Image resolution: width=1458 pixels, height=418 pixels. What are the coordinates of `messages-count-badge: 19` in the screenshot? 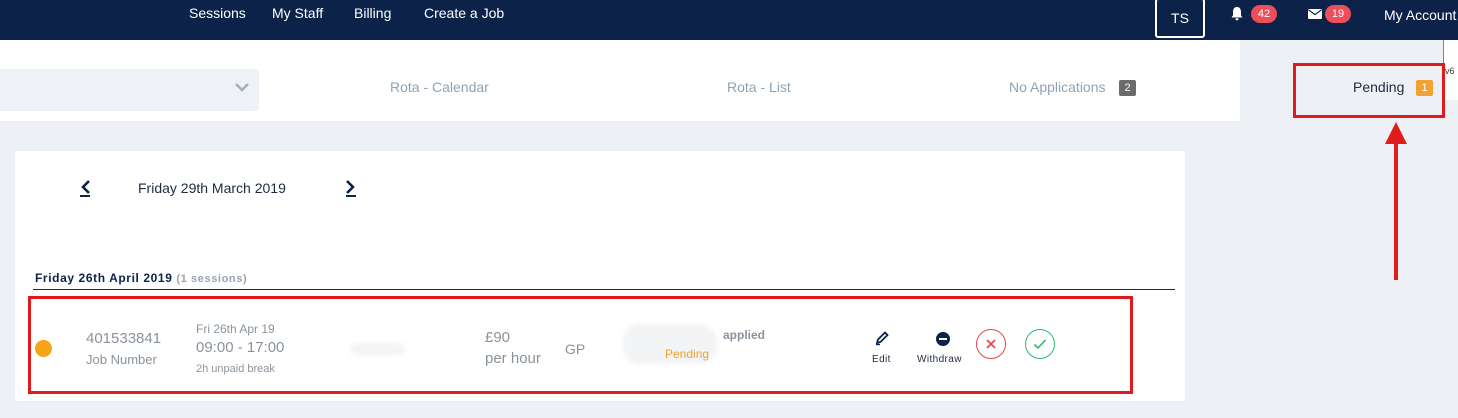 It's located at (1338, 14).